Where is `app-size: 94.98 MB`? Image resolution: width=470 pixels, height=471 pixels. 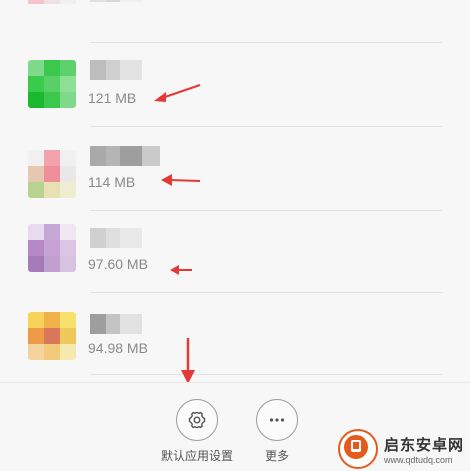
app-size: 94.98 MB is located at coordinates (118, 348).